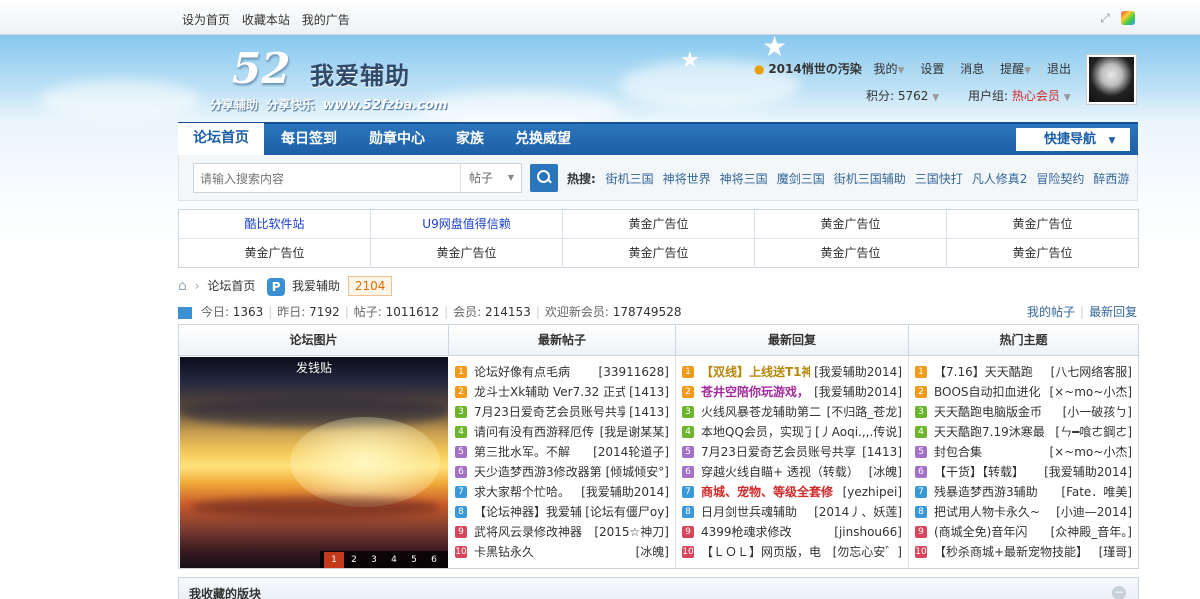  What do you see at coordinates (1060, 179) in the screenshot?
I see `hot-link: 冒险契约` at bounding box center [1060, 179].